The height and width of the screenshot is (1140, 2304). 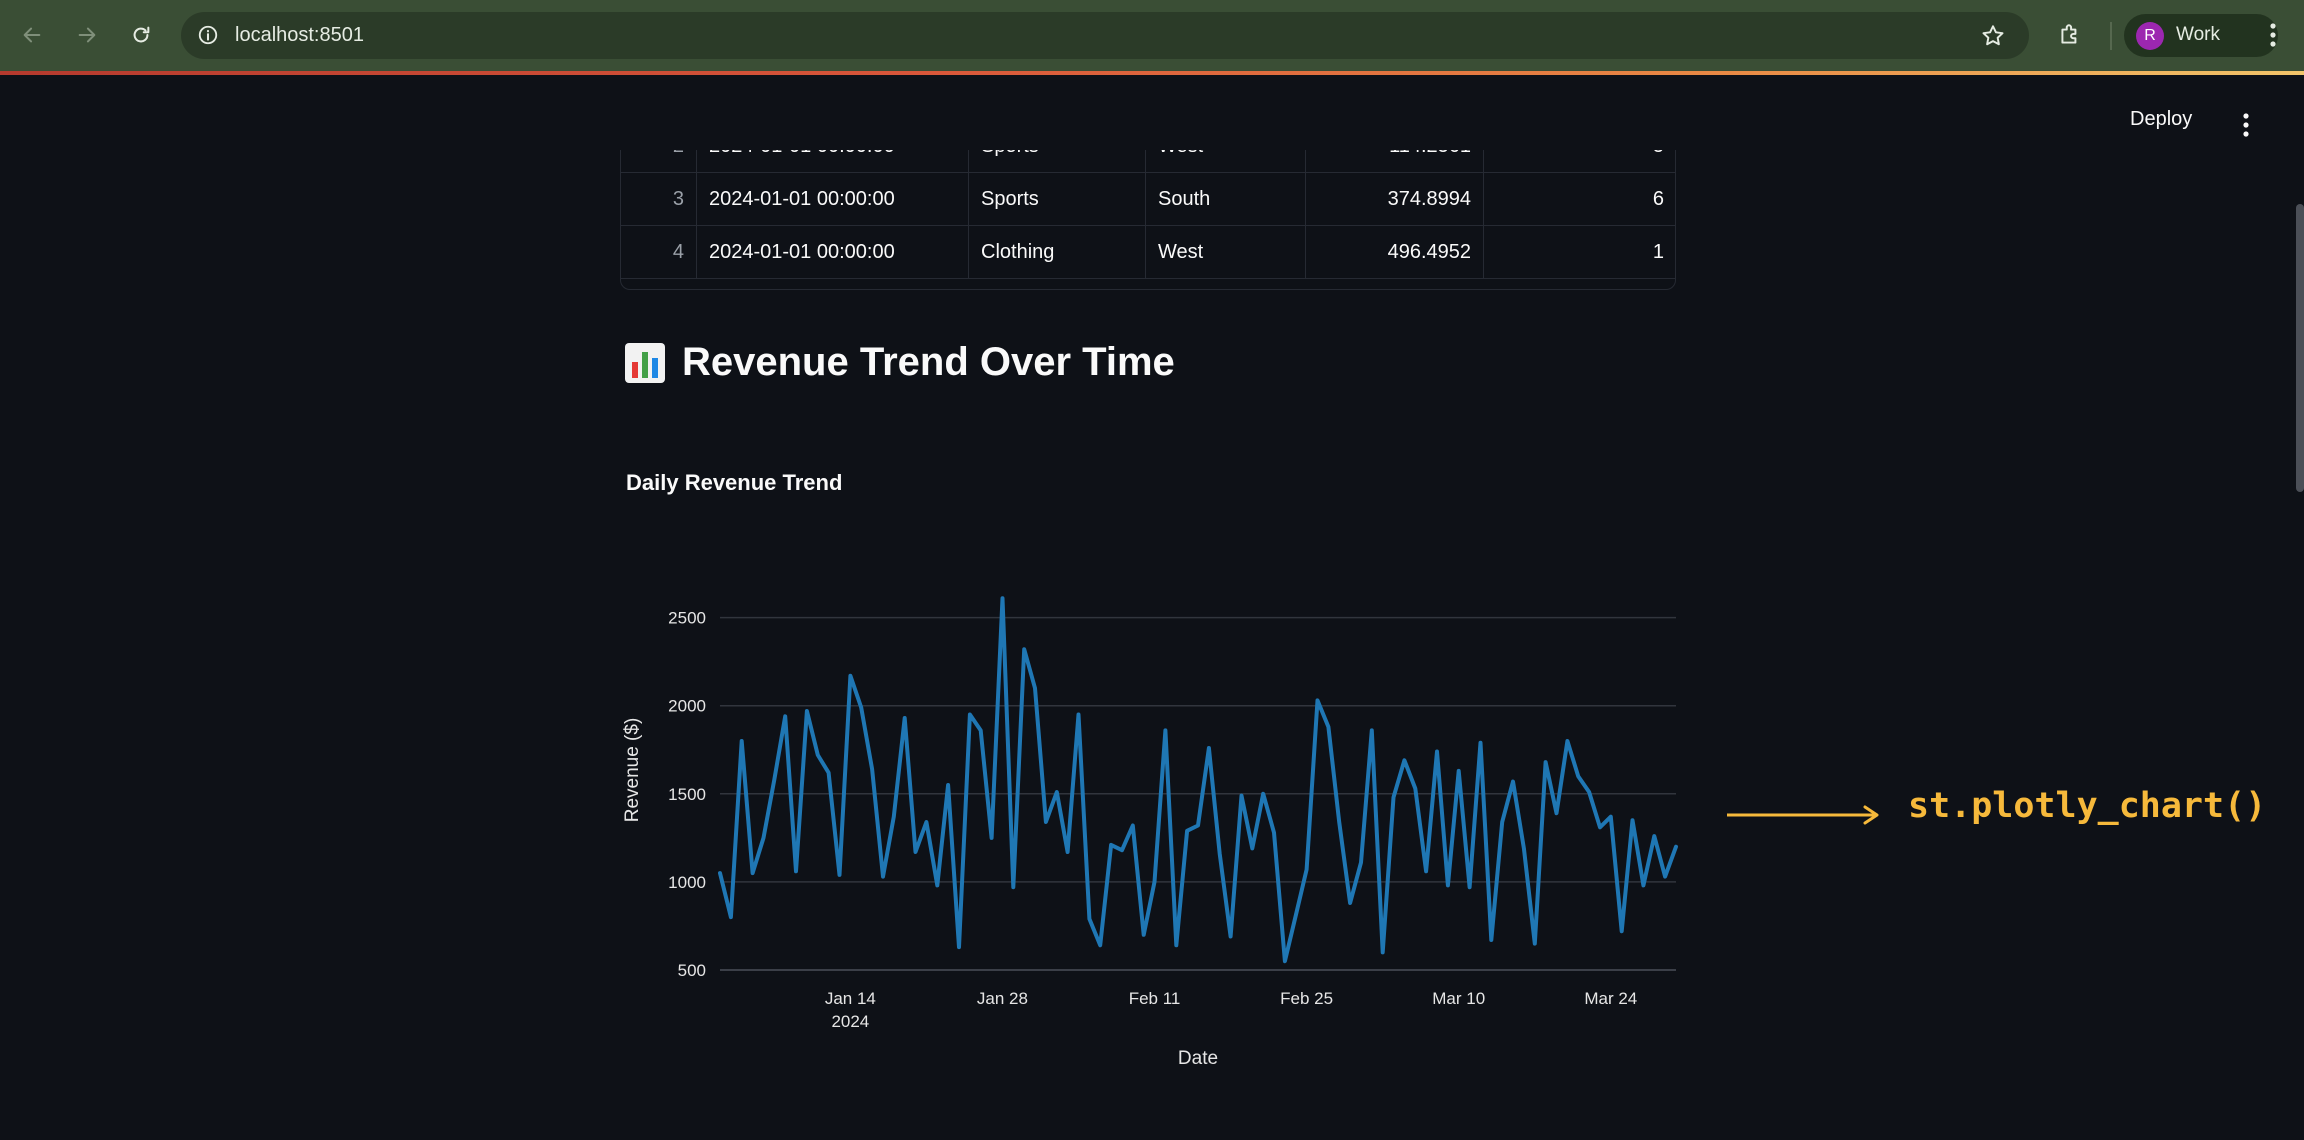 I want to click on profile-button: R Work, so click(x=2201, y=35).